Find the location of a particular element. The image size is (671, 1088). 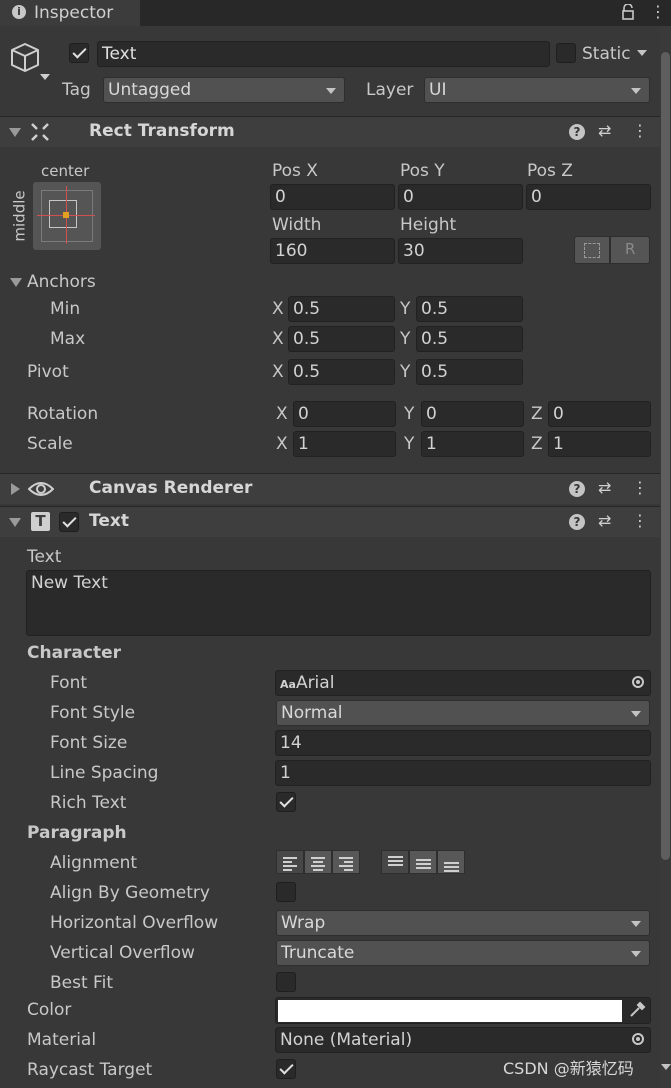

horizontal-overflow-label: Horizontal Overflow is located at coordinates (134, 923).